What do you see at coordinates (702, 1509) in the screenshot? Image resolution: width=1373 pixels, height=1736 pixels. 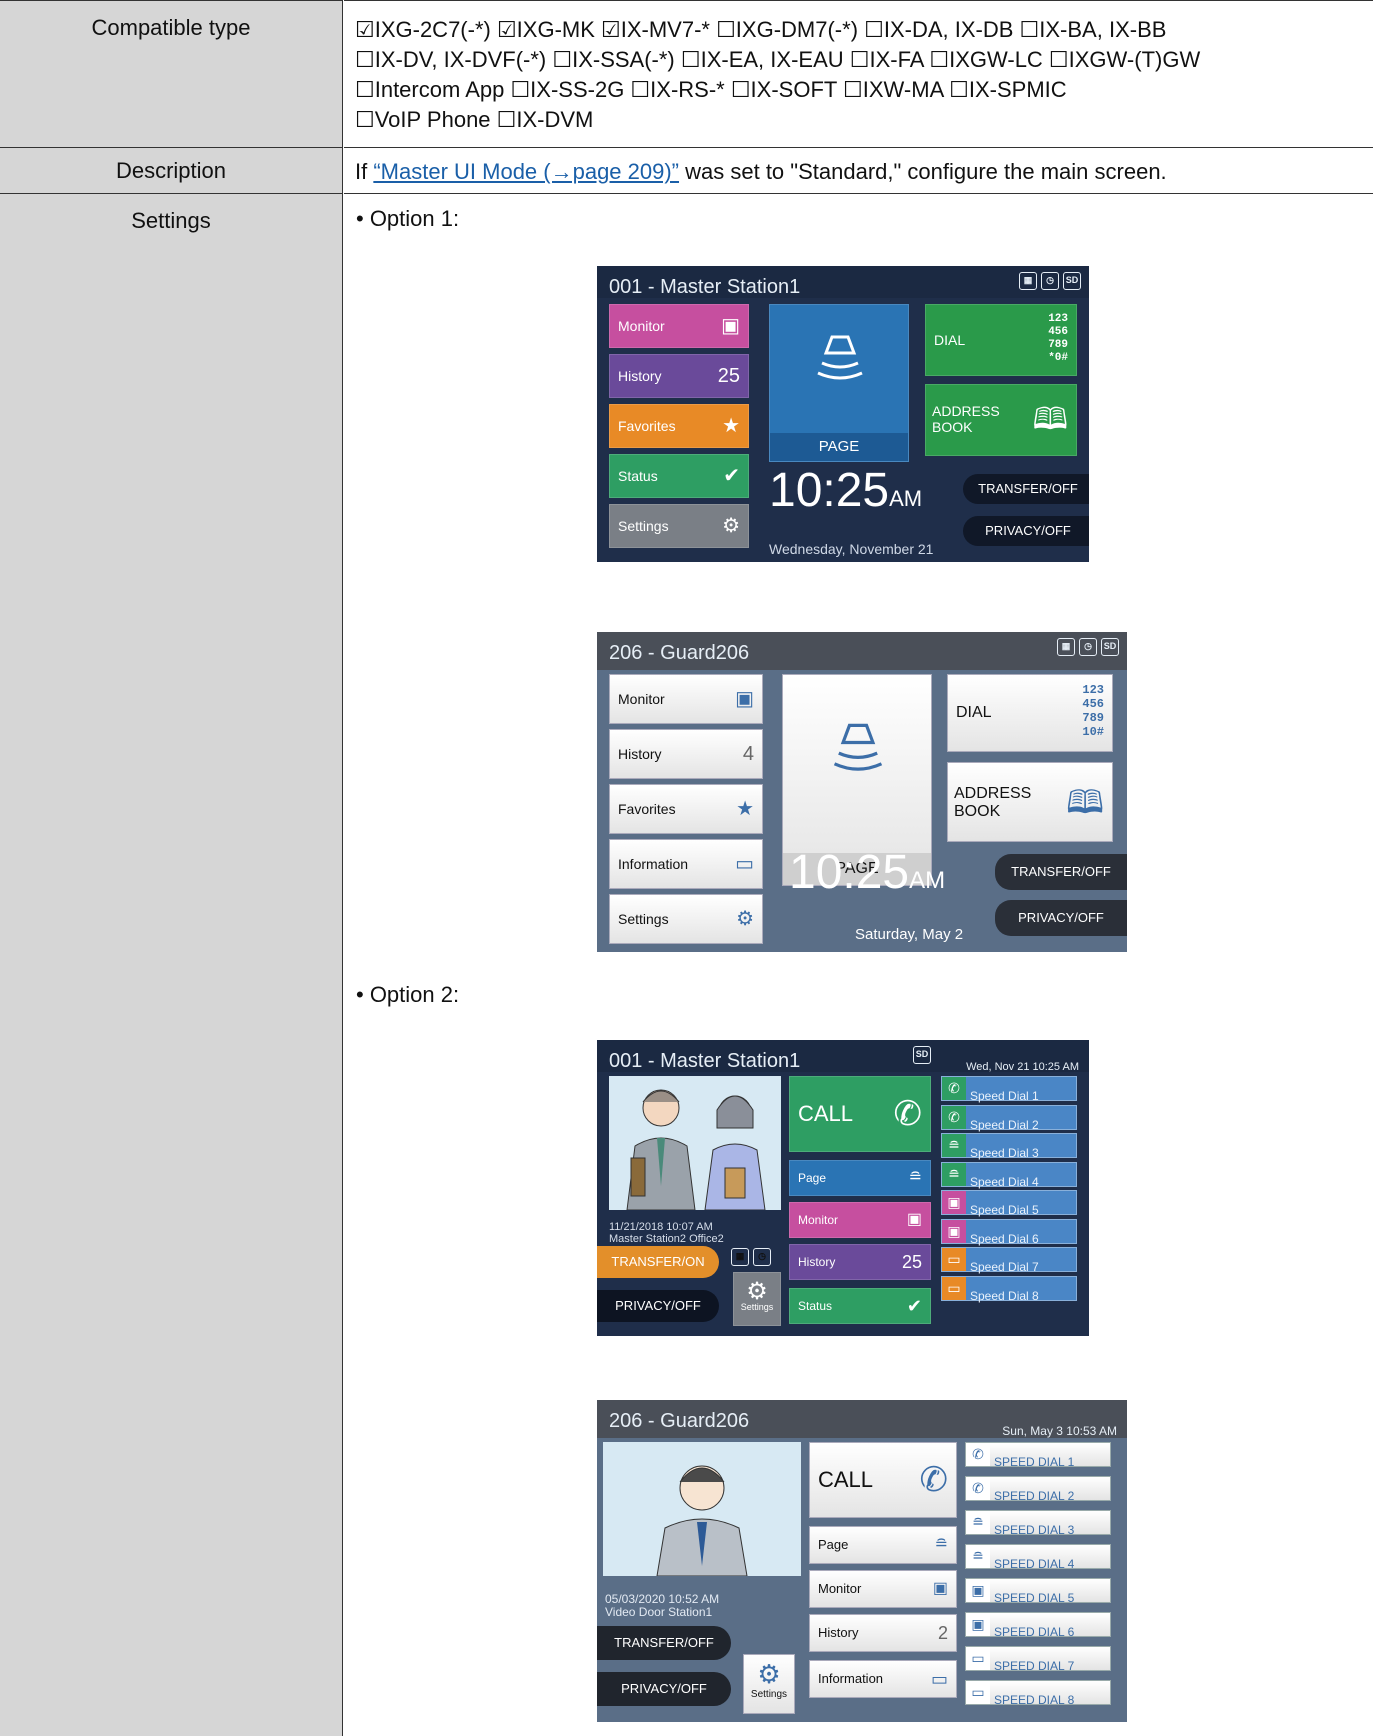 I see `visitor-illustration` at bounding box center [702, 1509].